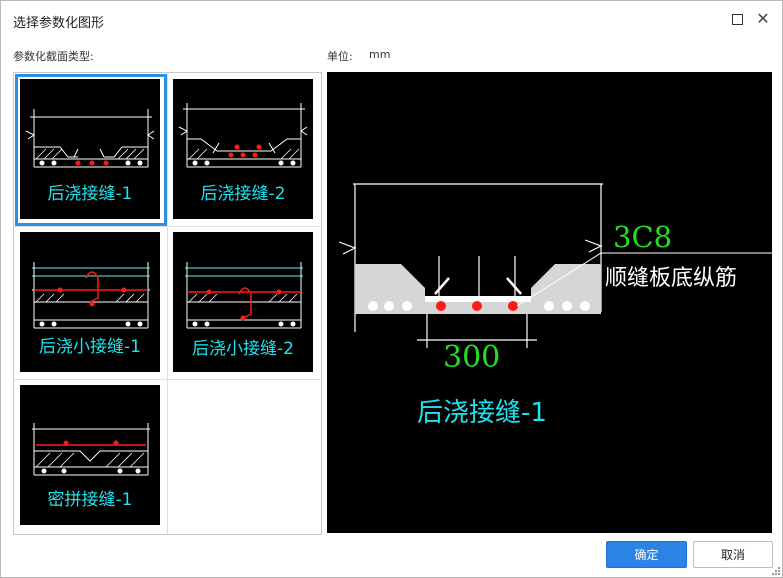  What do you see at coordinates (671, 278) in the screenshot?
I see `rebar-desc-label: 顺缝板底纵筋` at bounding box center [671, 278].